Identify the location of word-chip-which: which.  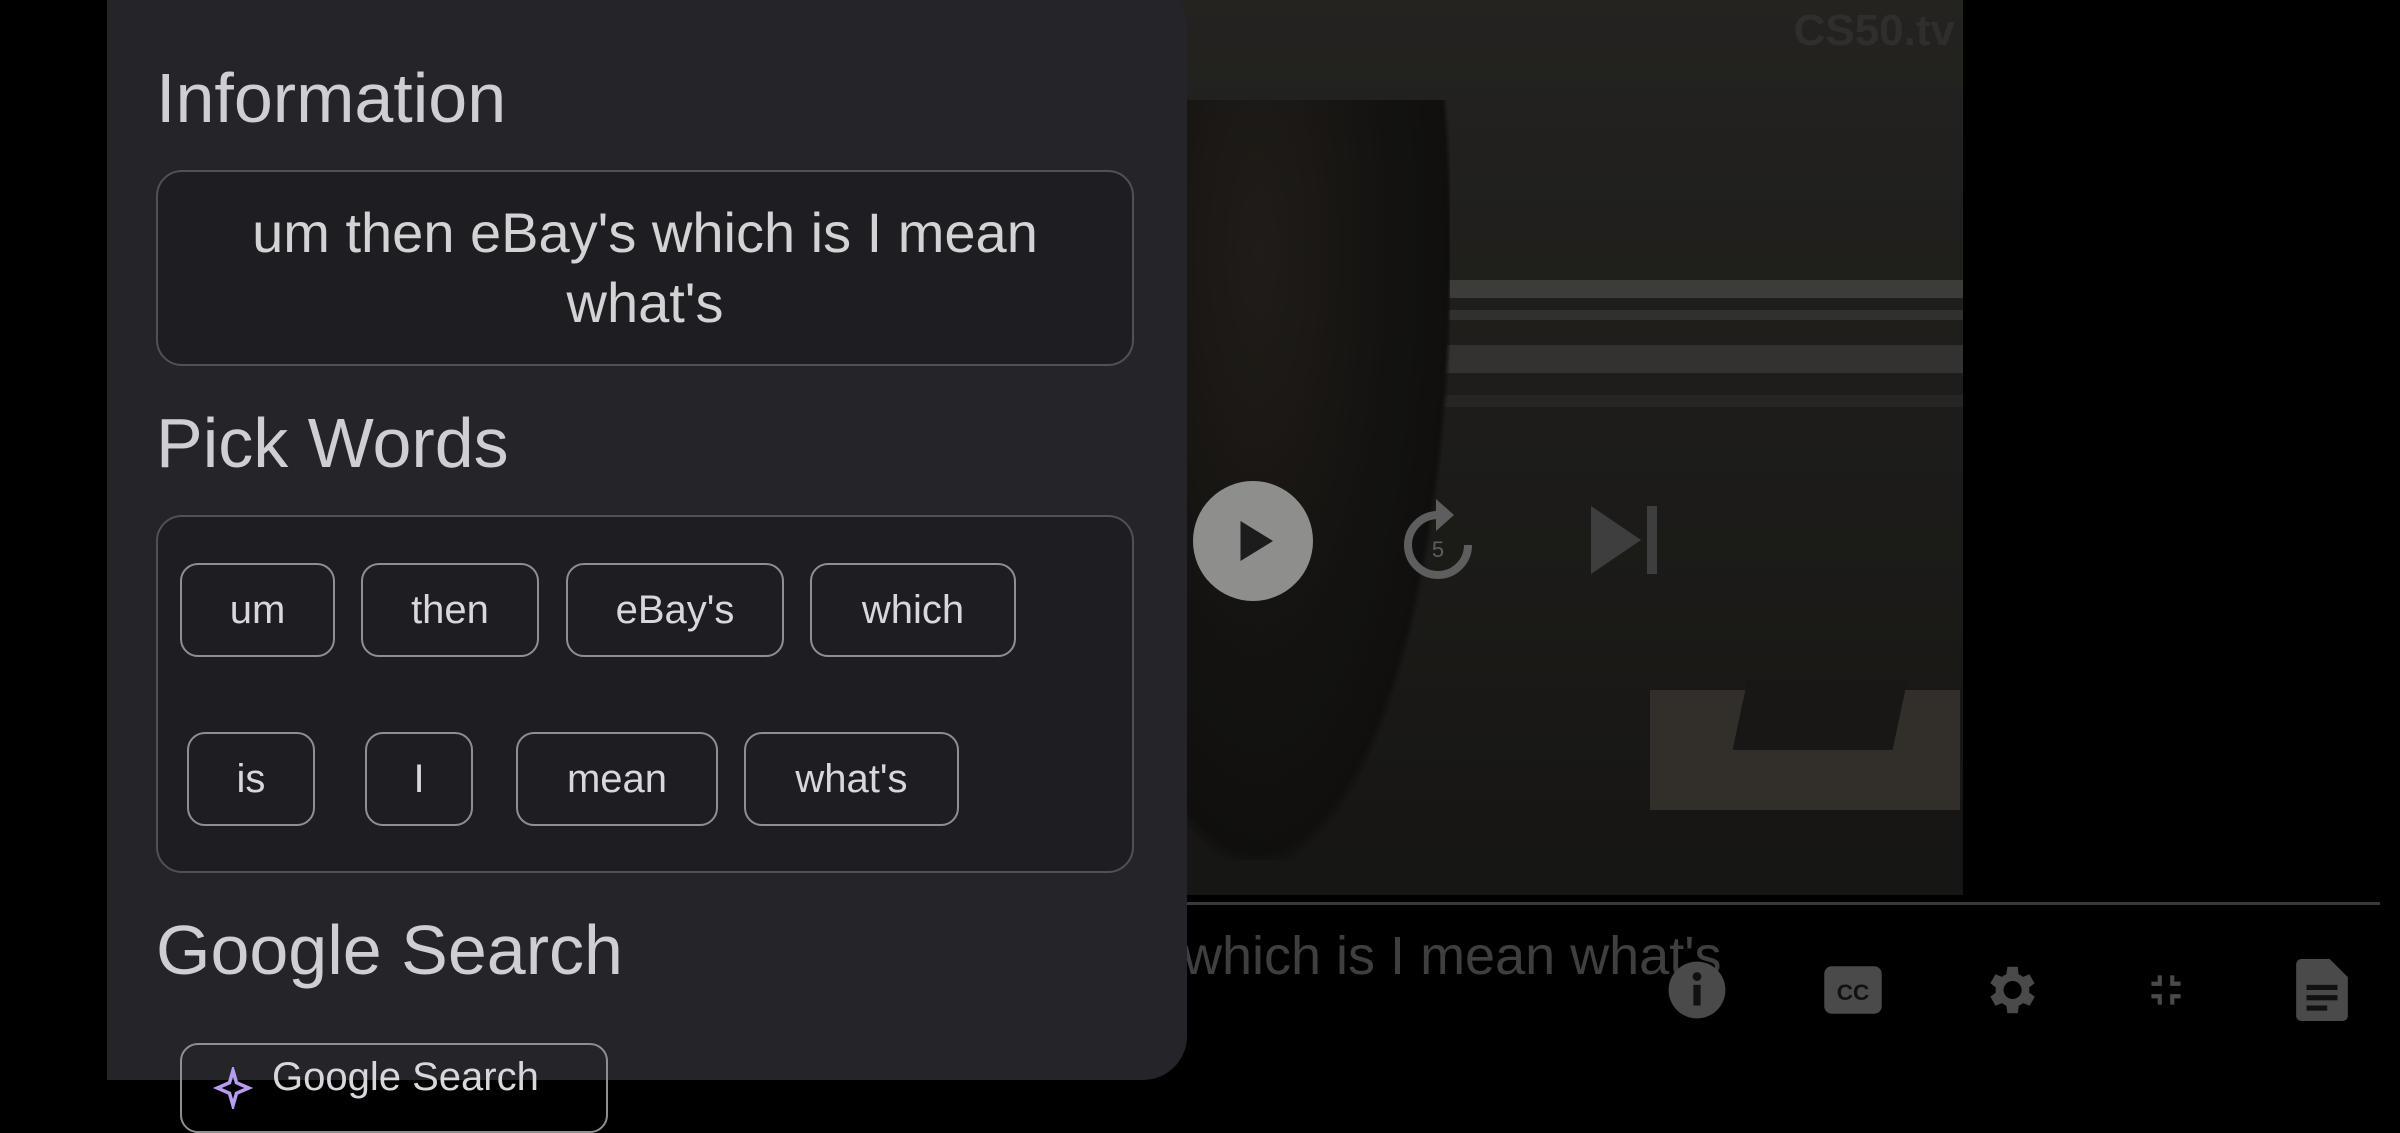
(913, 610).